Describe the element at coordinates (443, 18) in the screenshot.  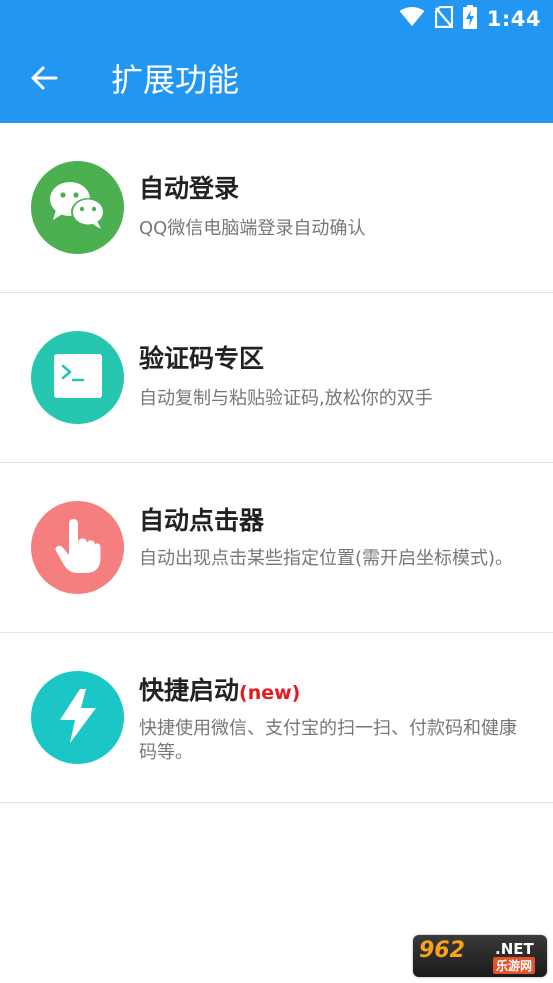
I see `no-sim-icon` at that location.